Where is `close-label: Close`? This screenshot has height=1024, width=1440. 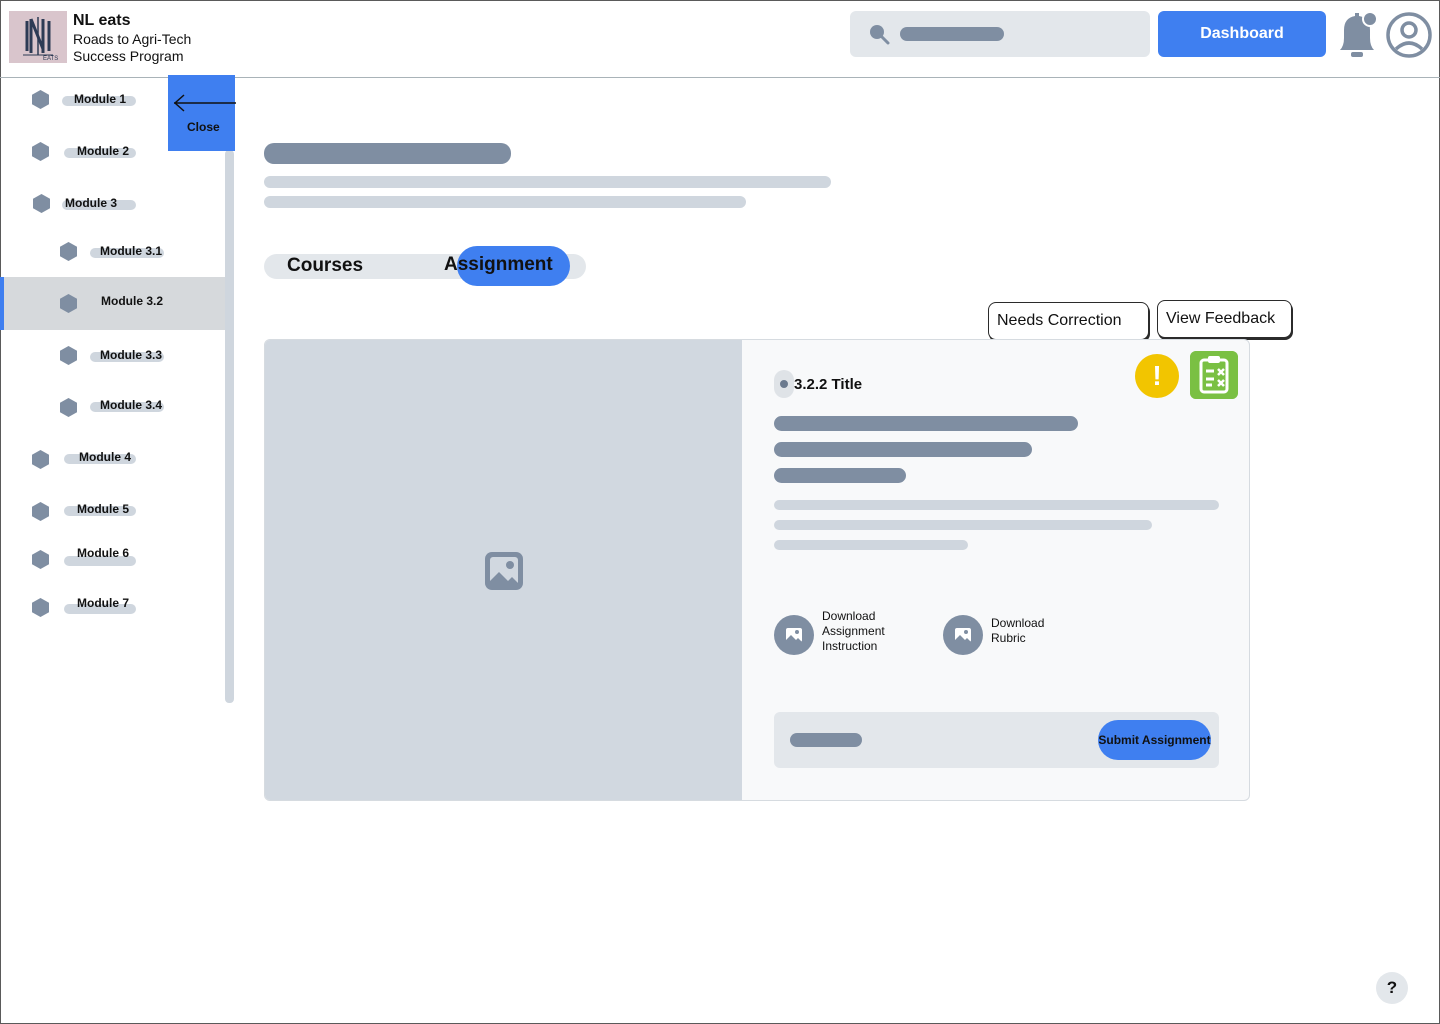
close-label: Close is located at coordinates (203, 127).